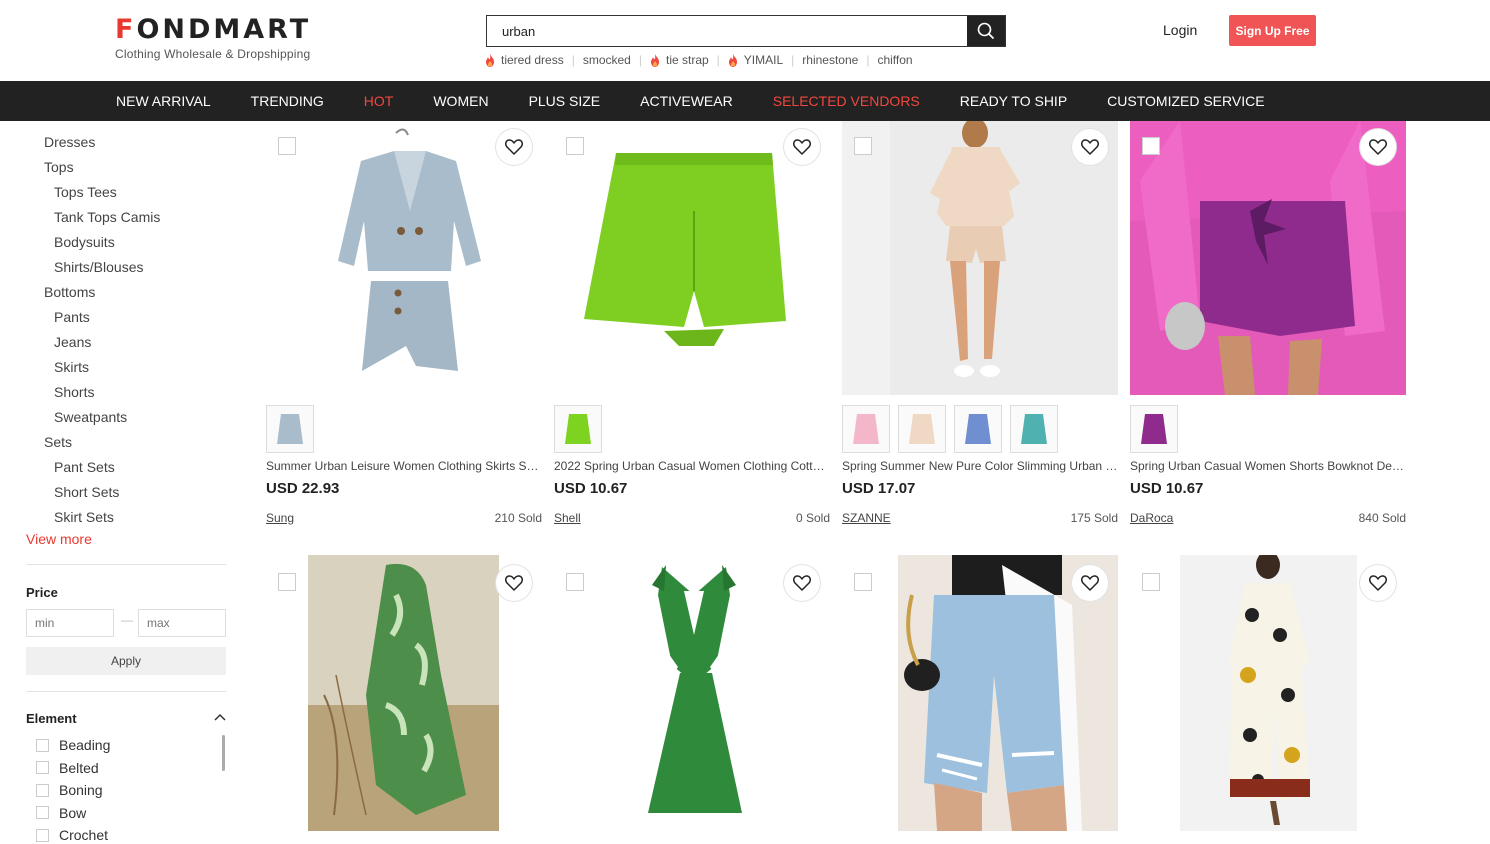 The height and width of the screenshot is (844, 1490). I want to click on price-min-input, so click(70, 623).